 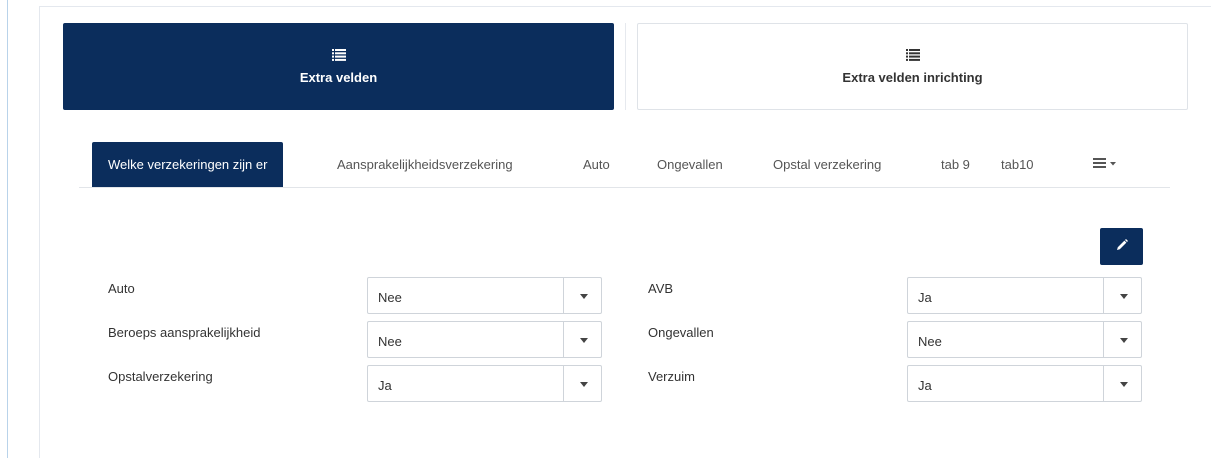 I want to click on extra-velden-inrichting-button: Extra velden inrichting, so click(x=912, y=66).